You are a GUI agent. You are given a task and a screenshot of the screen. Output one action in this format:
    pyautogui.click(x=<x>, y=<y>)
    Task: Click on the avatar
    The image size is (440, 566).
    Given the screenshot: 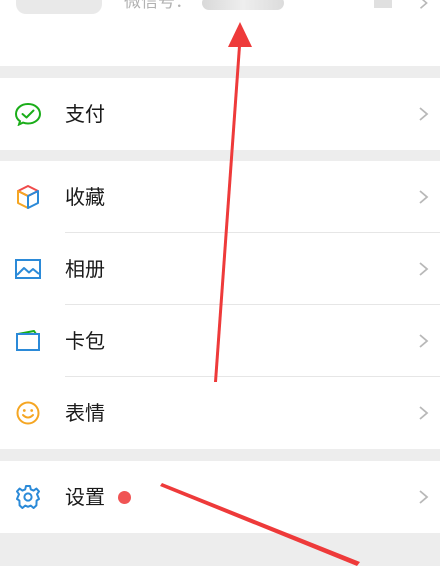 What is the action you would take?
    pyautogui.click(x=59, y=7)
    